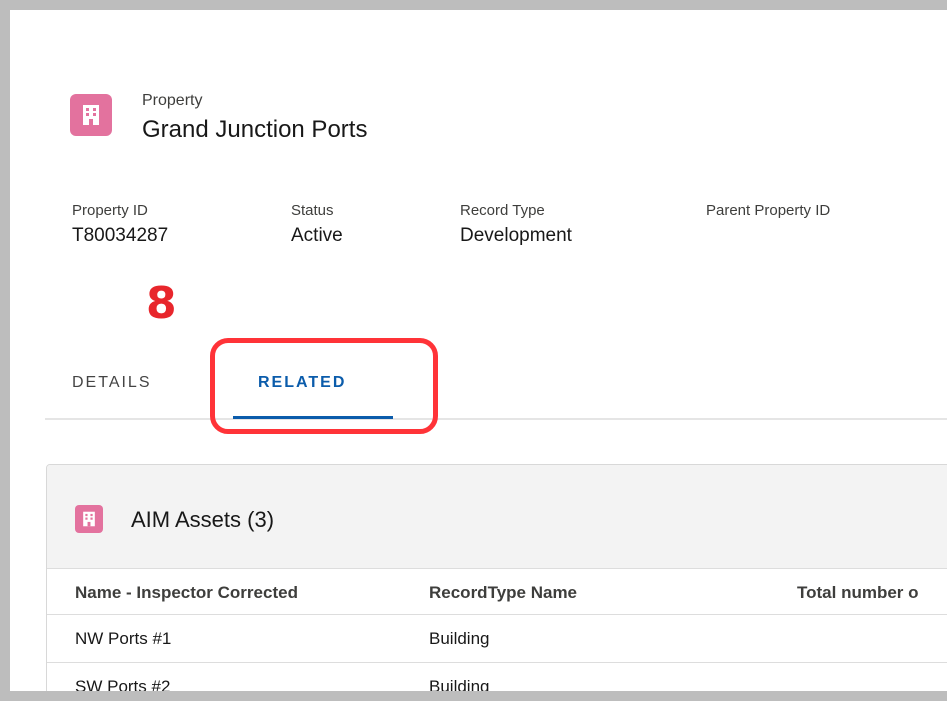 Image resolution: width=947 pixels, height=701 pixels. Describe the element at coordinates (497, 679) in the screenshot. I see `table-row: SW Ports #2 Building` at that location.